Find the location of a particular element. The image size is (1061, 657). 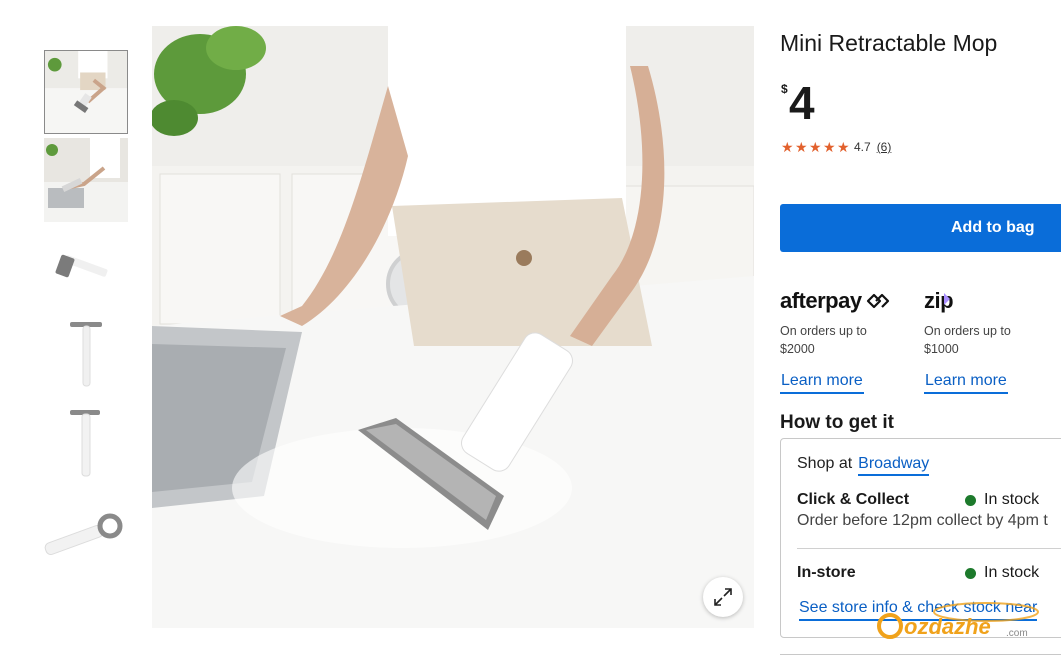

click-collect-status-text: In stock is located at coordinates (1012, 499).